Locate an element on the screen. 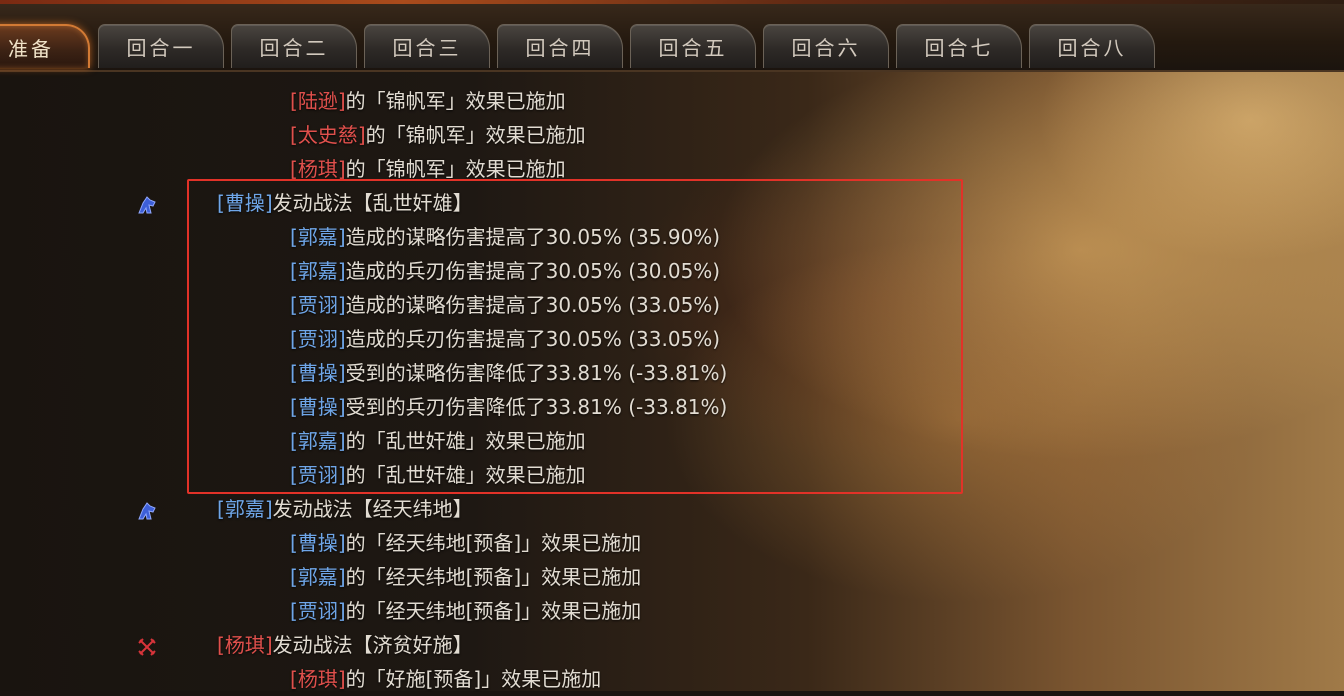  log-text: 的「好施[预备]」效果已施加 is located at coordinates (473, 679).